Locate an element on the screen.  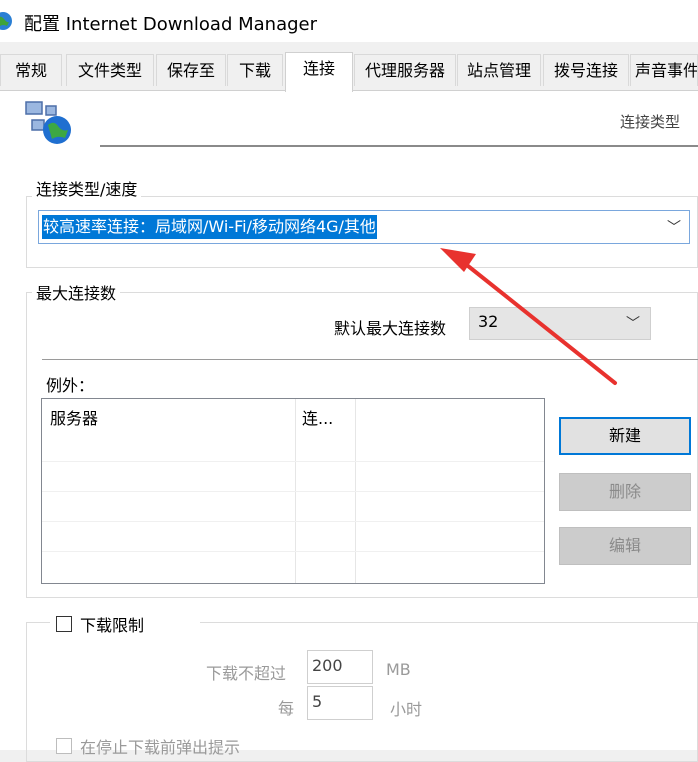
connection-type-group-title: 连接类型/速度 is located at coordinates (87, 188).